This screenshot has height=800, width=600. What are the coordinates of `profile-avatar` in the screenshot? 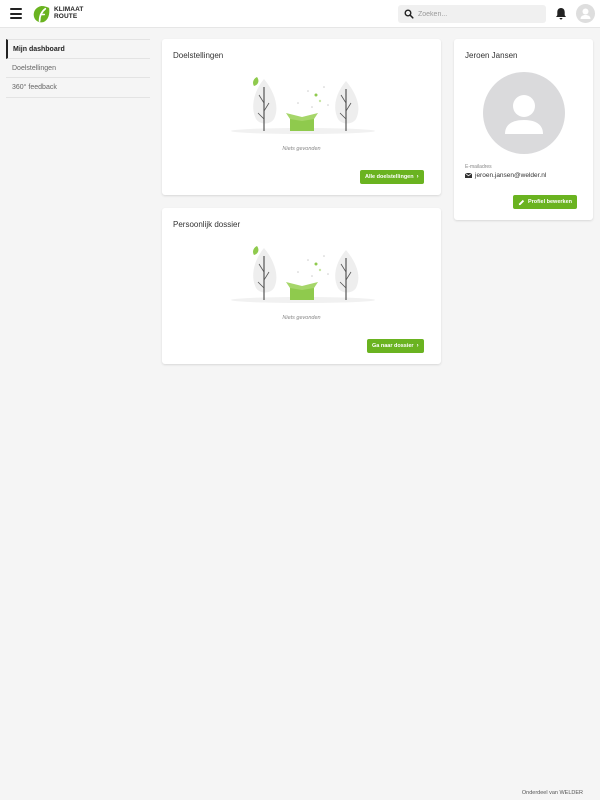 It's located at (524, 113).